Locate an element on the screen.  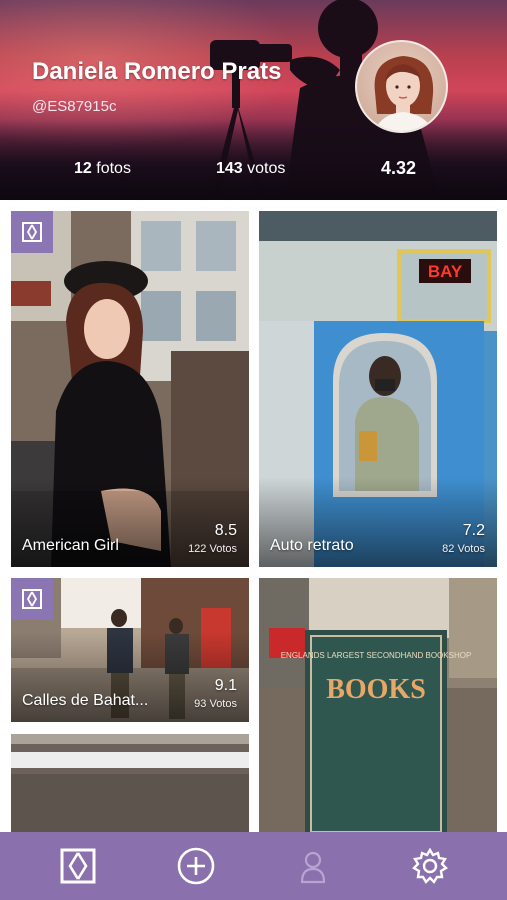
avatar-portrait is located at coordinates (404, 93).